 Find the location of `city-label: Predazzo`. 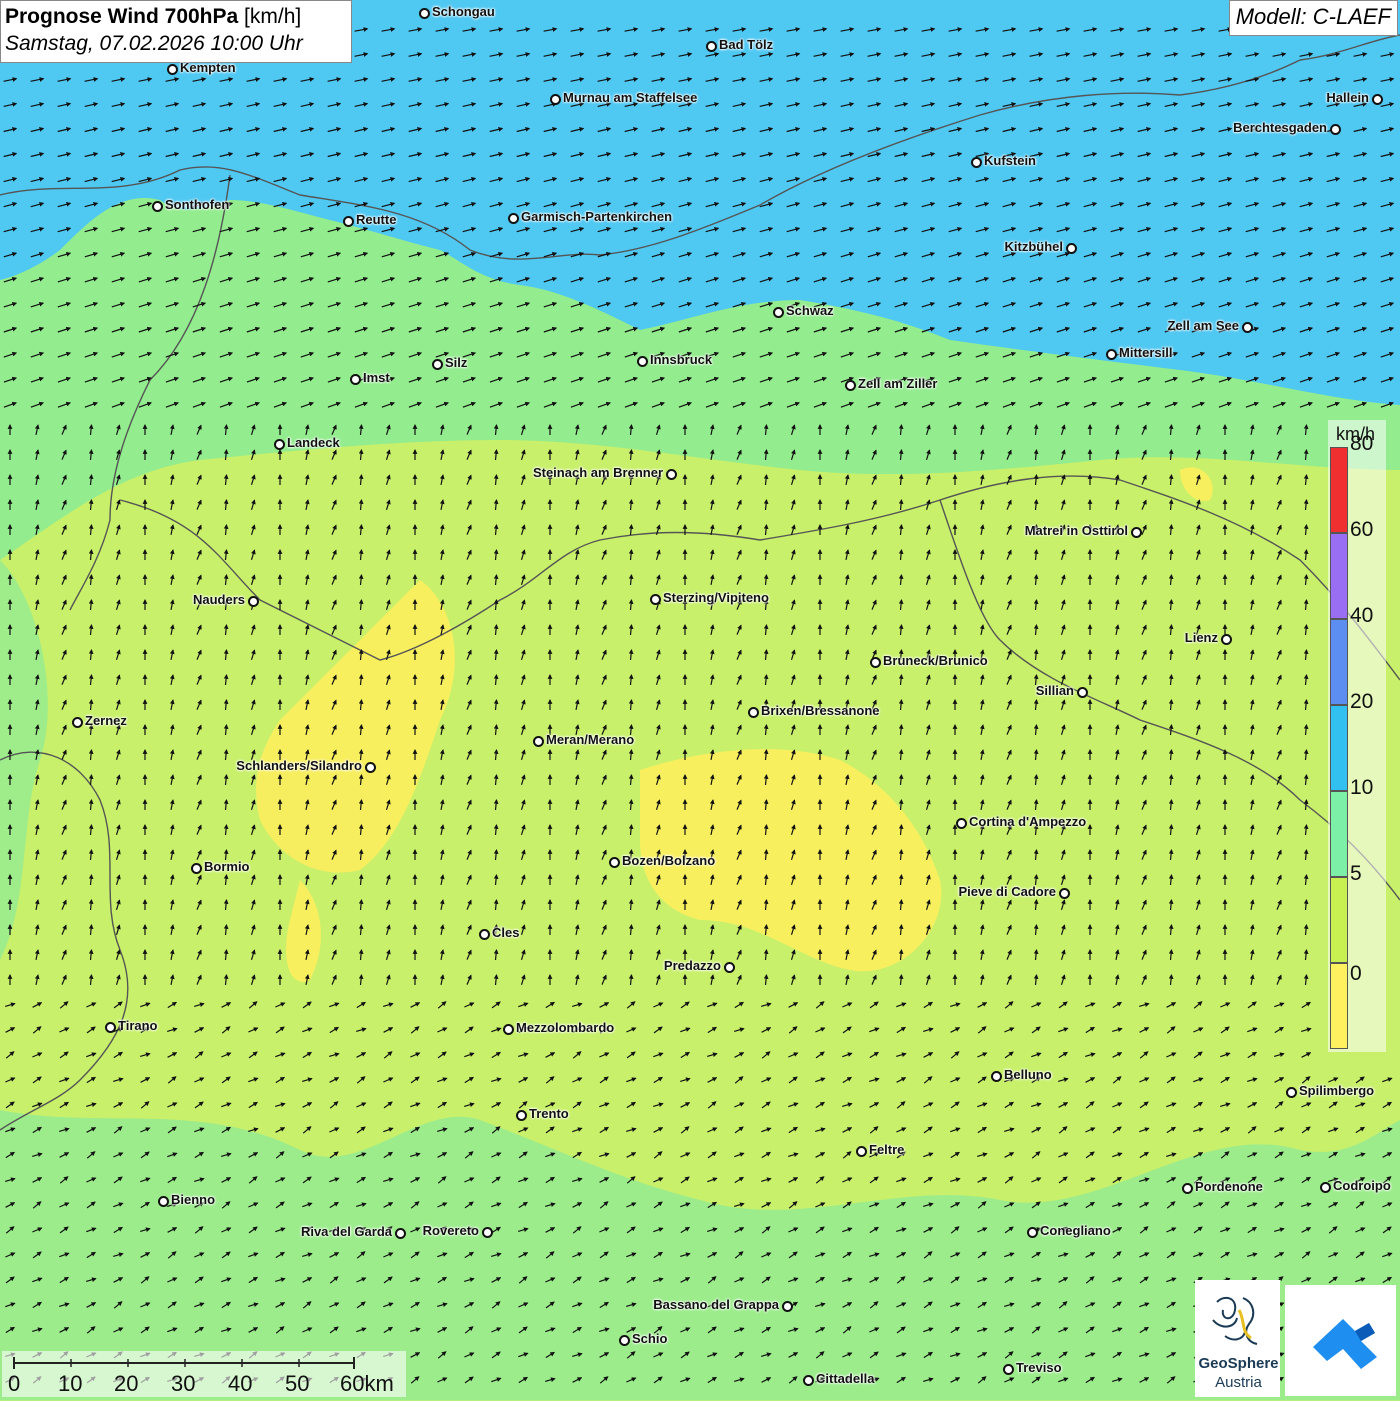

city-label: Predazzo is located at coordinates (692, 965).